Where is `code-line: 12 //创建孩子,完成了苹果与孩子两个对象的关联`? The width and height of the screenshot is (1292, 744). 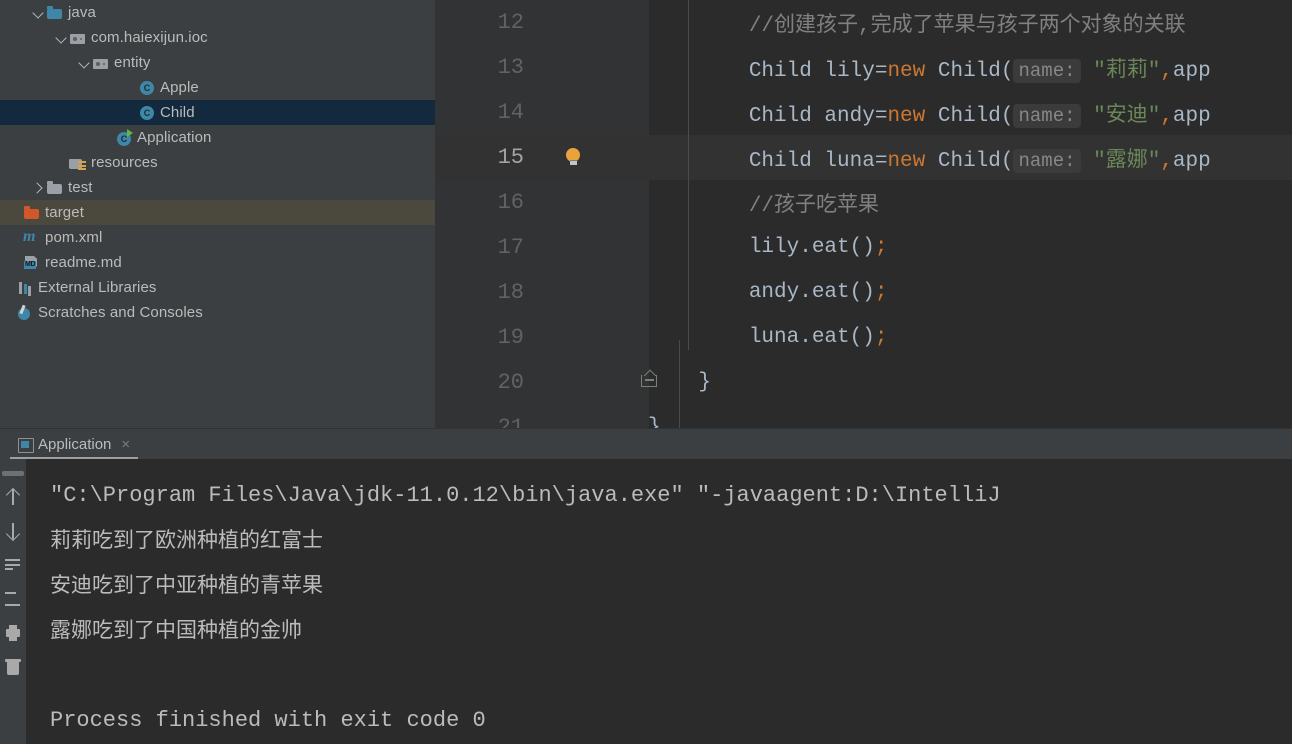 code-line: 12 //创建孩子,完成了苹果与孩子两个对象的关联 is located at coordinates (863, 22).